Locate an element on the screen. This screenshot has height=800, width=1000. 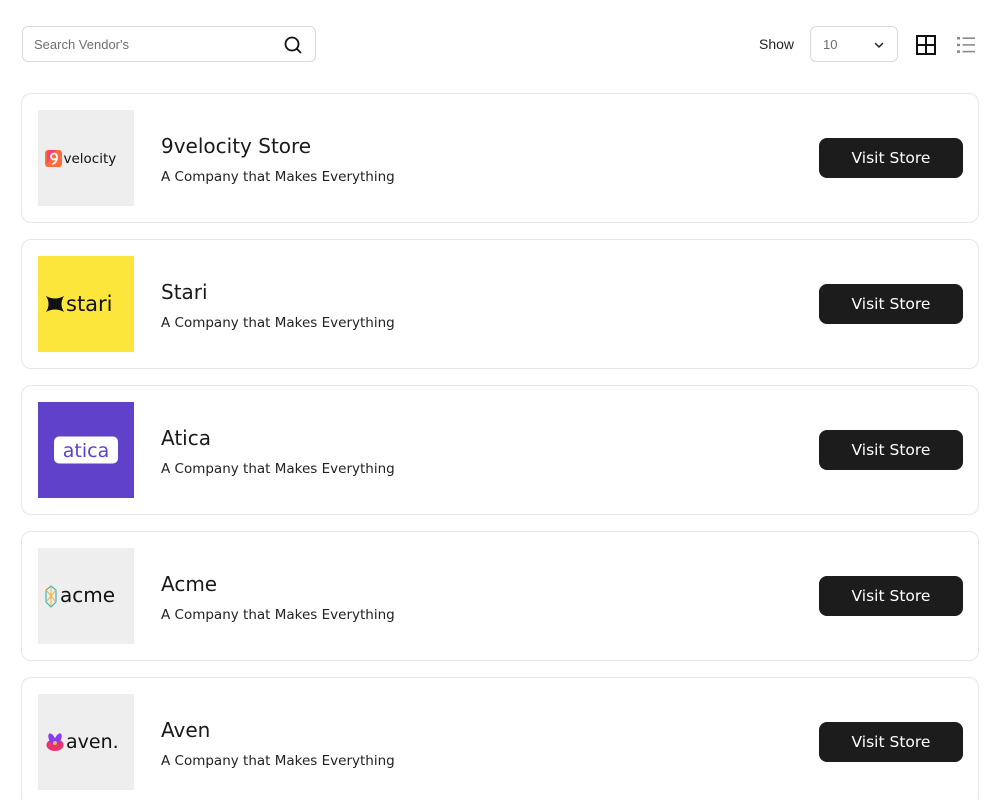
vendor-name: 9velocity Store is located at coordinates (236, 146).